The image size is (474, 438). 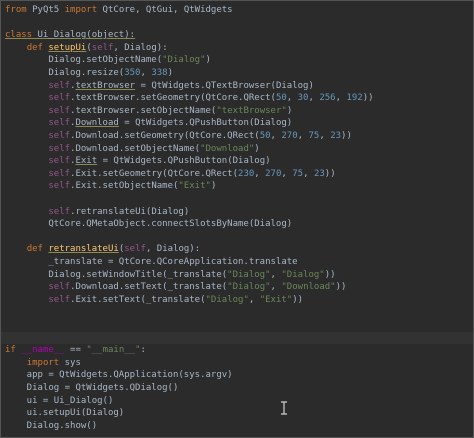 What do you see at coordinates (102, 249) in the screenshot?
I see `code-line: def retranslateUi(self, Dialog):` at bounding box center [102, 249].